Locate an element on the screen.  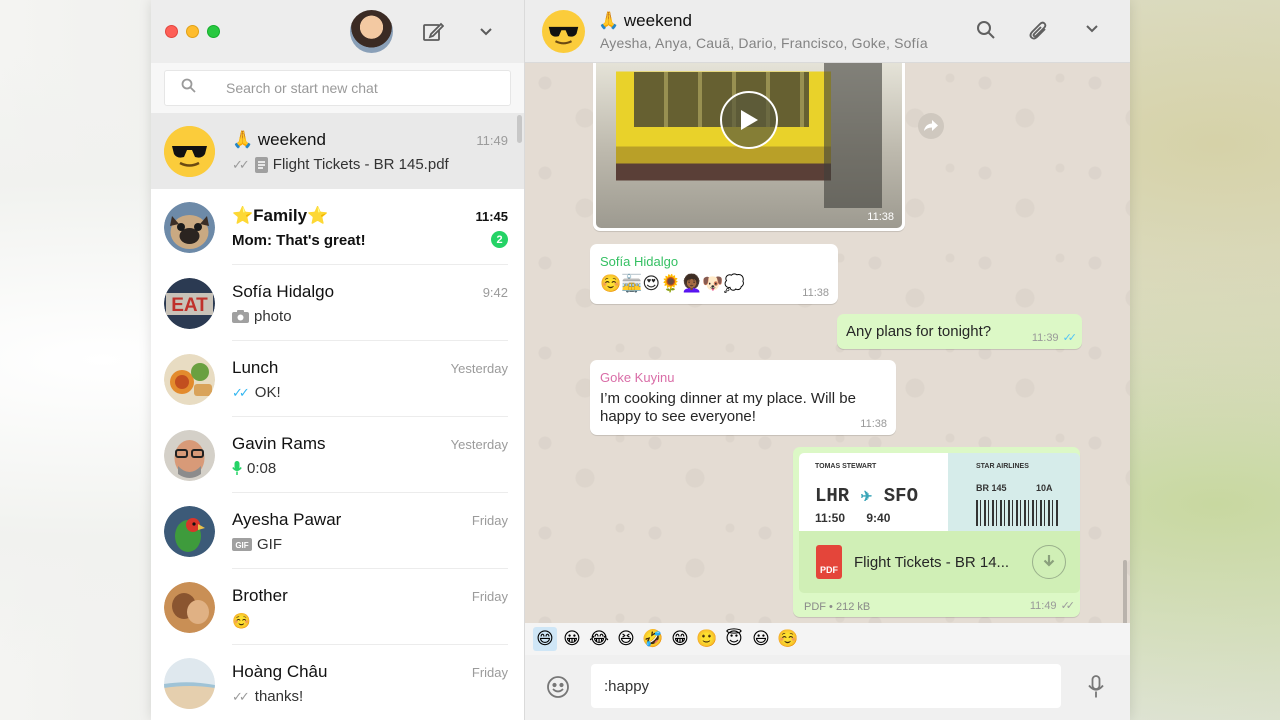
emoji-suggestion: 😄 is located at coordinates (545, 639).